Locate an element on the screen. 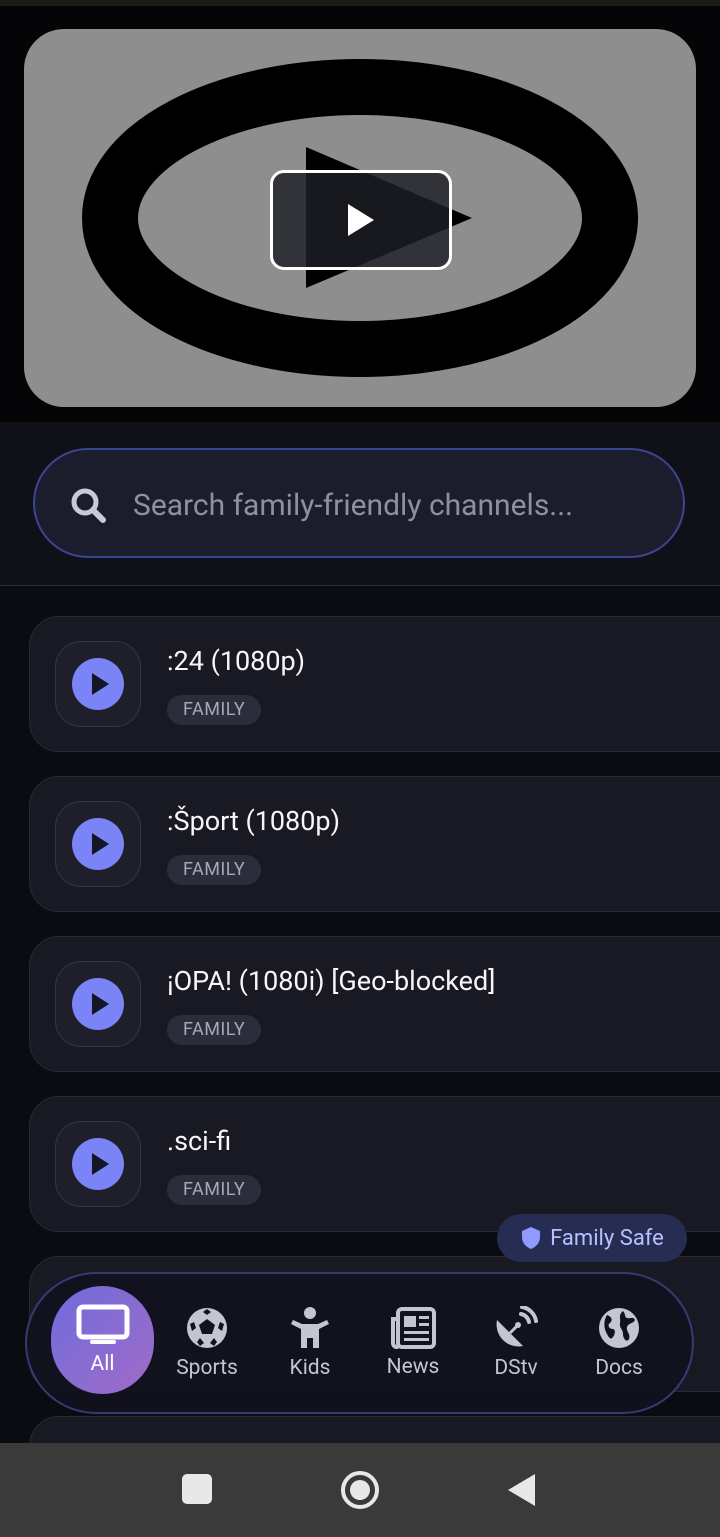  nav-item-dstv: DStv is located at coordinates (516, 1343).